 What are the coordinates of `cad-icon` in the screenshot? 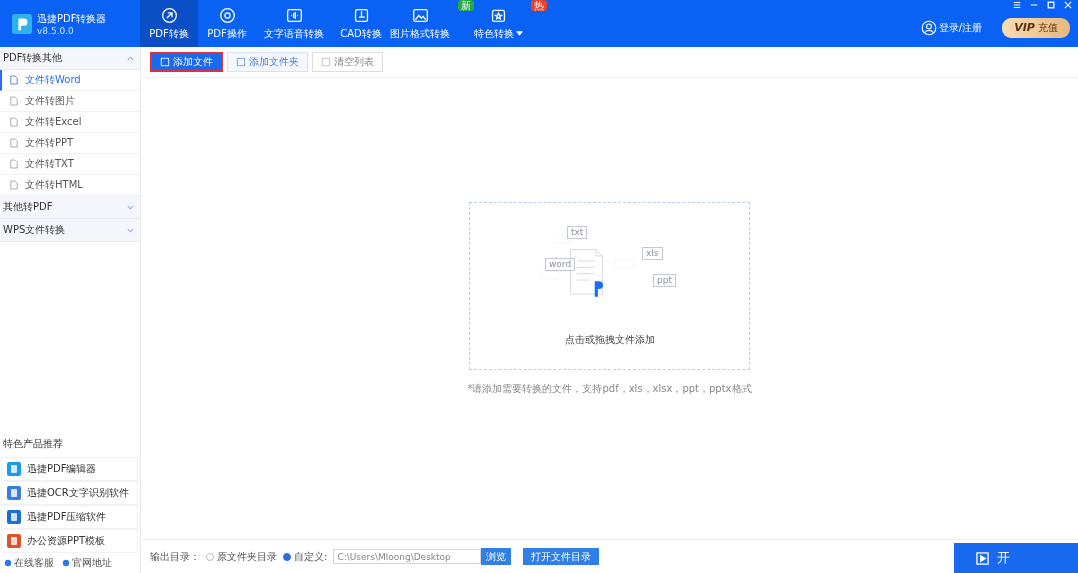 It's located at (361, 15).